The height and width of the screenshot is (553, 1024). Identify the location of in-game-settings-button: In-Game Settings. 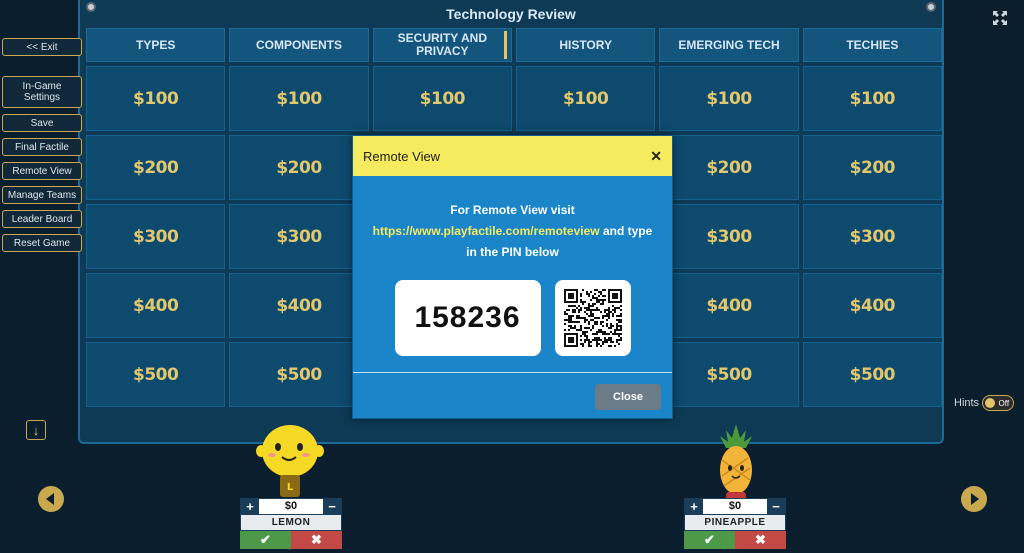
(42, 92).